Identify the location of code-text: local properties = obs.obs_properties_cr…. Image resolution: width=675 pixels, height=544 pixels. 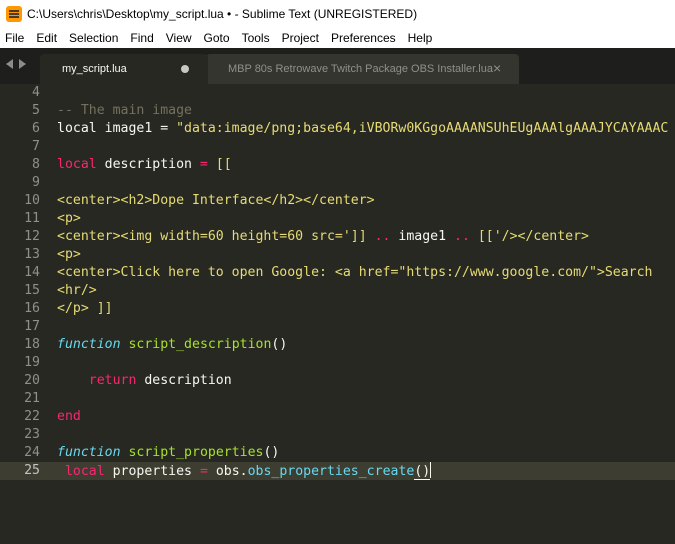
(244, 471).